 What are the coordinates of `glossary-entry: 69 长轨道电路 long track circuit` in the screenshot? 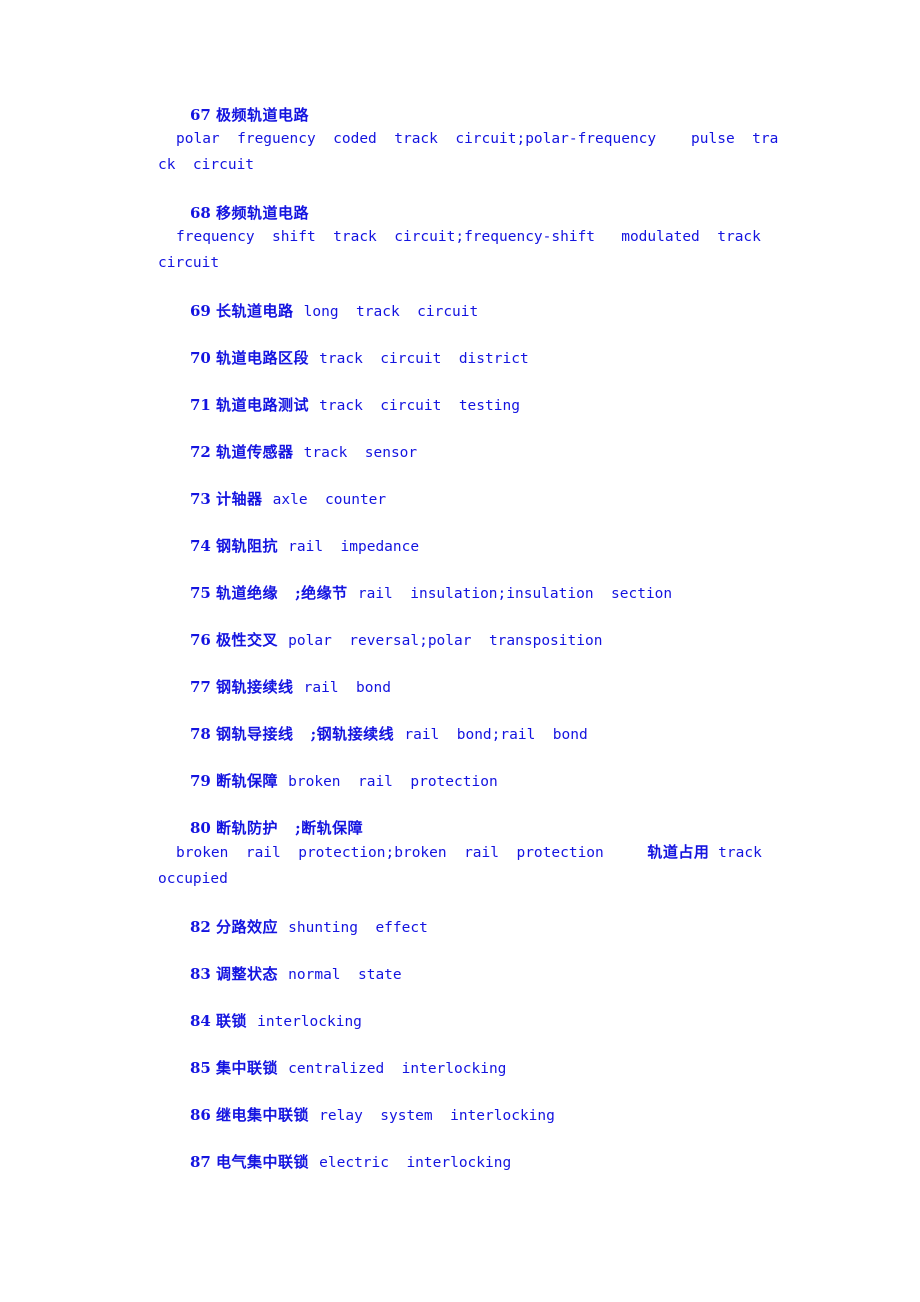 It's located at (460, 311).